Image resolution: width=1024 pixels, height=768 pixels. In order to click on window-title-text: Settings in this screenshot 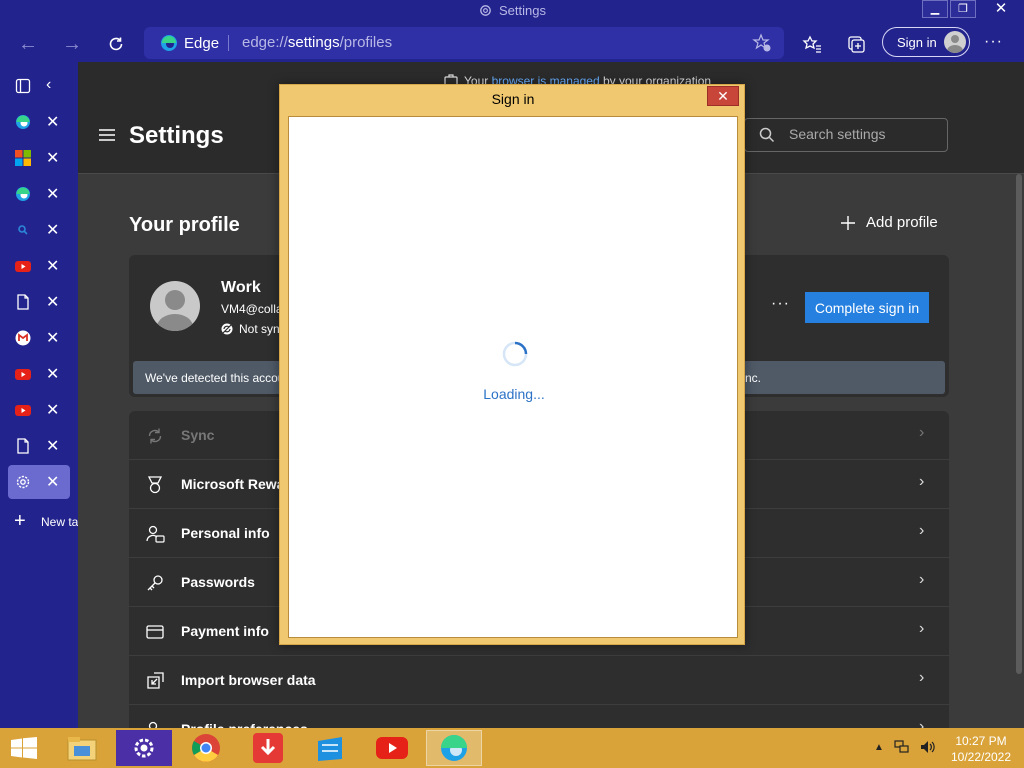, I will do `click(522, 10)`.